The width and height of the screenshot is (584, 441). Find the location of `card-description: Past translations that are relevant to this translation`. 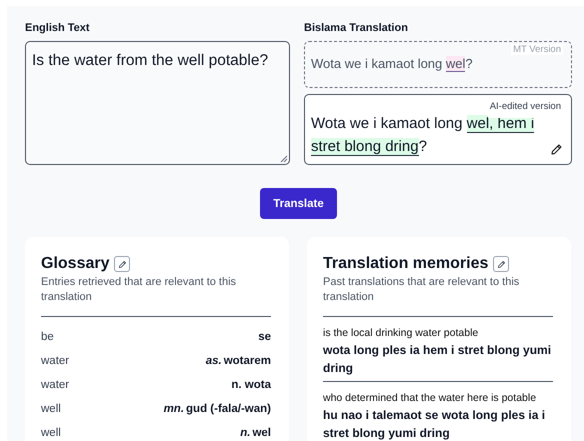

card-description: Past translations that are relevant to this translation is located at coordinates (421, 290).